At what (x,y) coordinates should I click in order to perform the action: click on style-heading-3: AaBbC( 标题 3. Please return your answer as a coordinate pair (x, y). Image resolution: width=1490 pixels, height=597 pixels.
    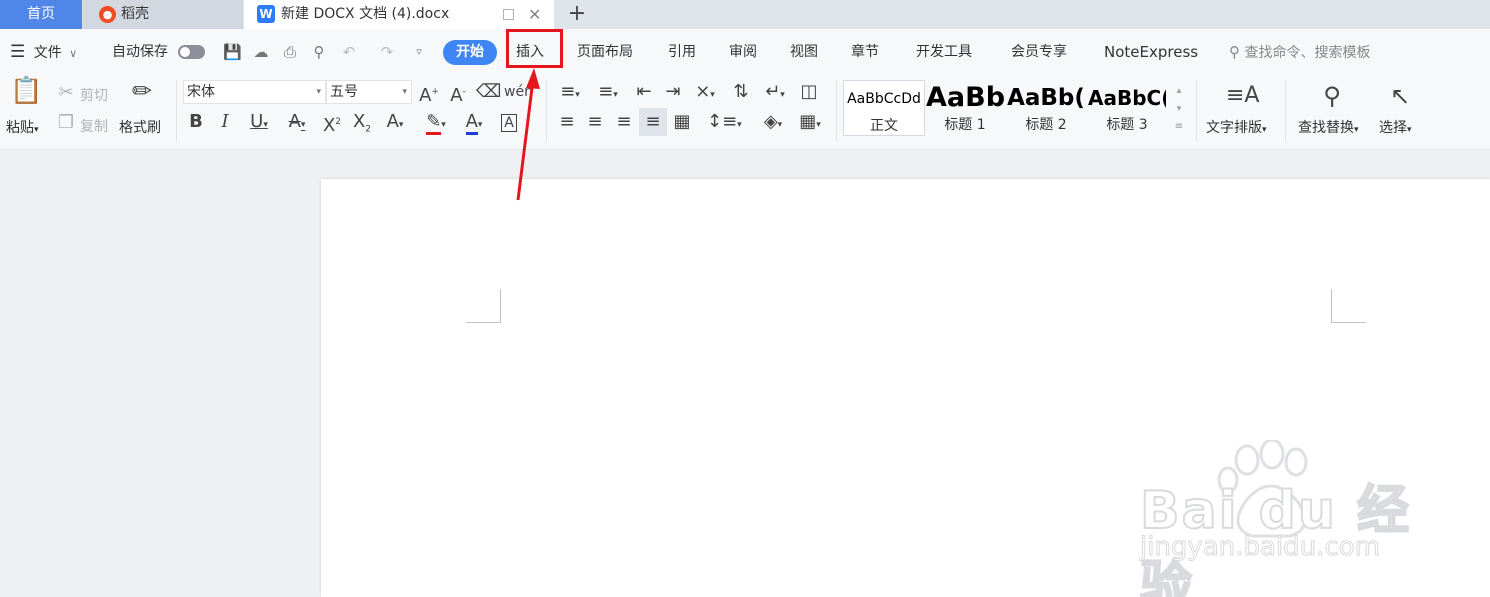
    Looking at the image, I should click on (1127, 108).